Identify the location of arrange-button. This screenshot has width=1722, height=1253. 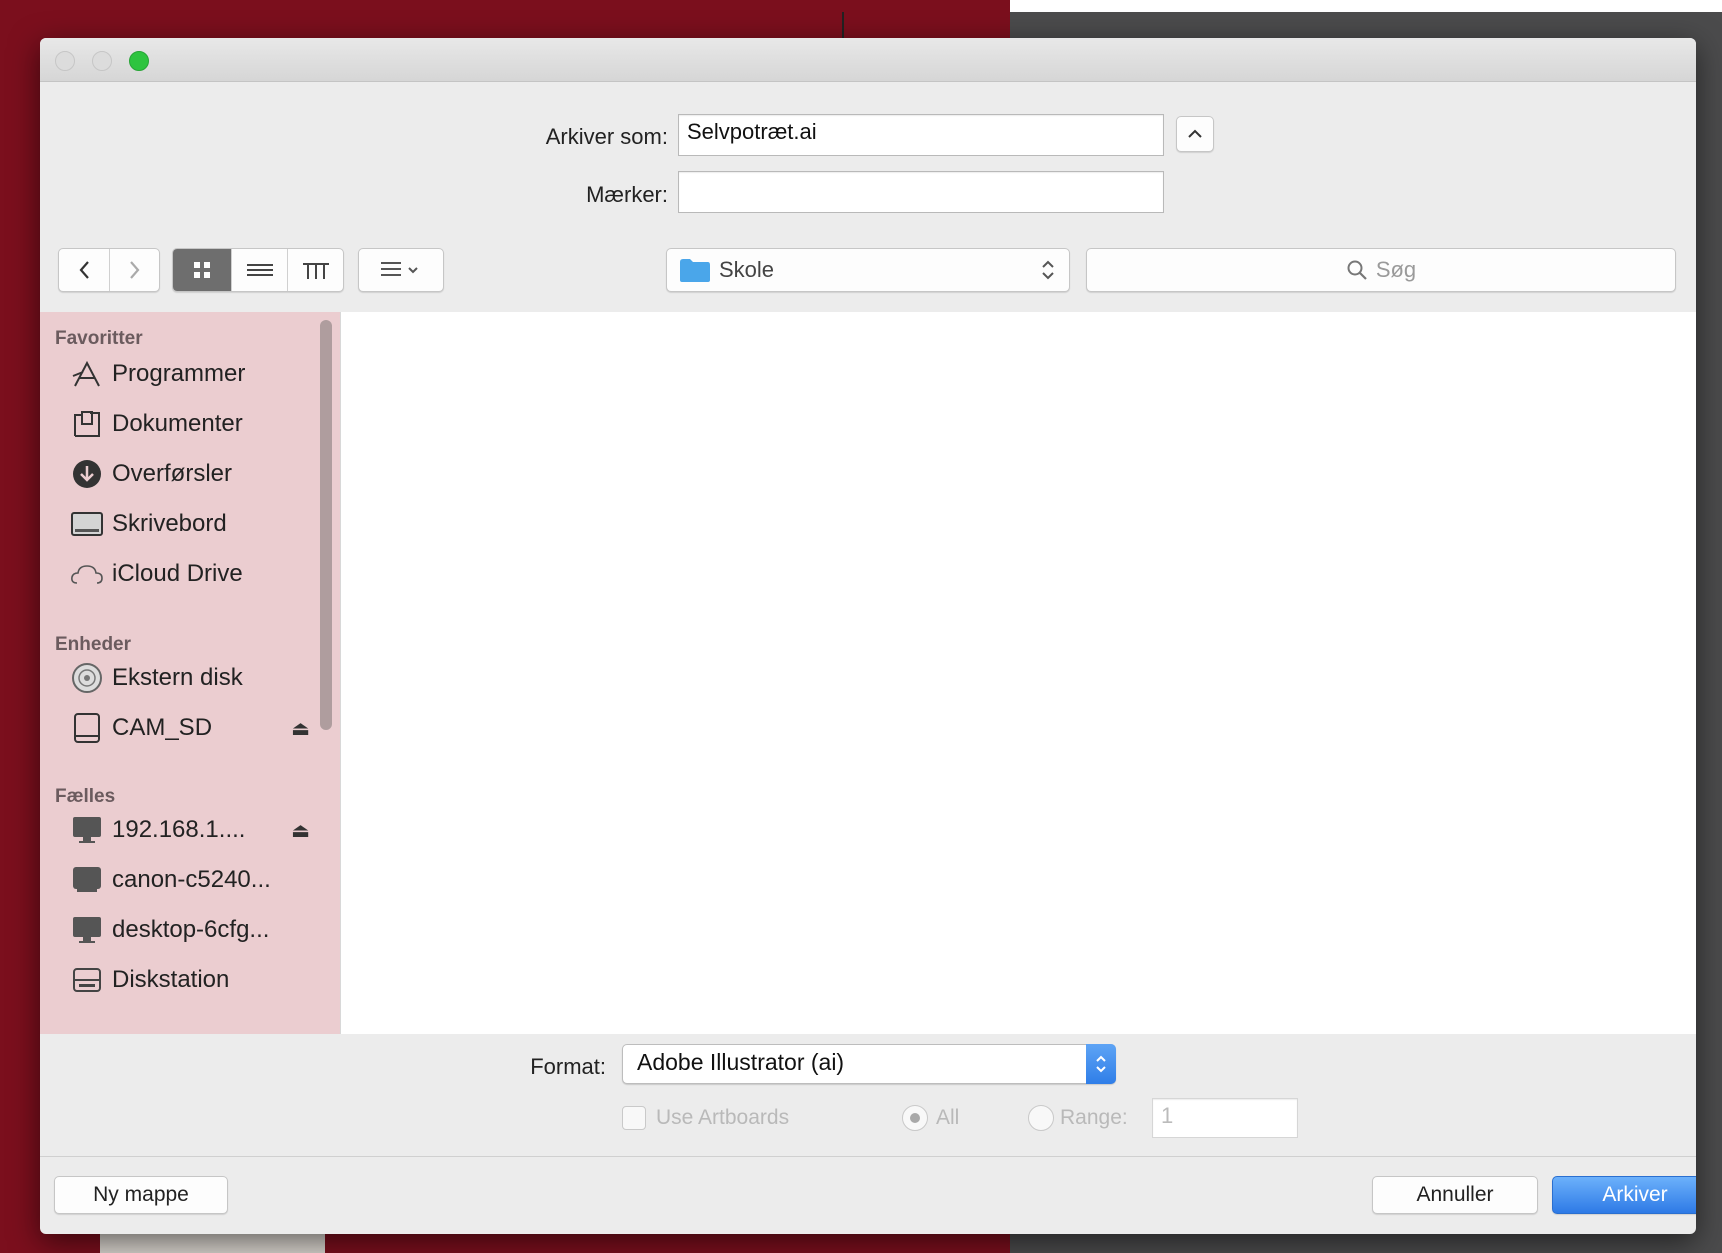
(401, 270).